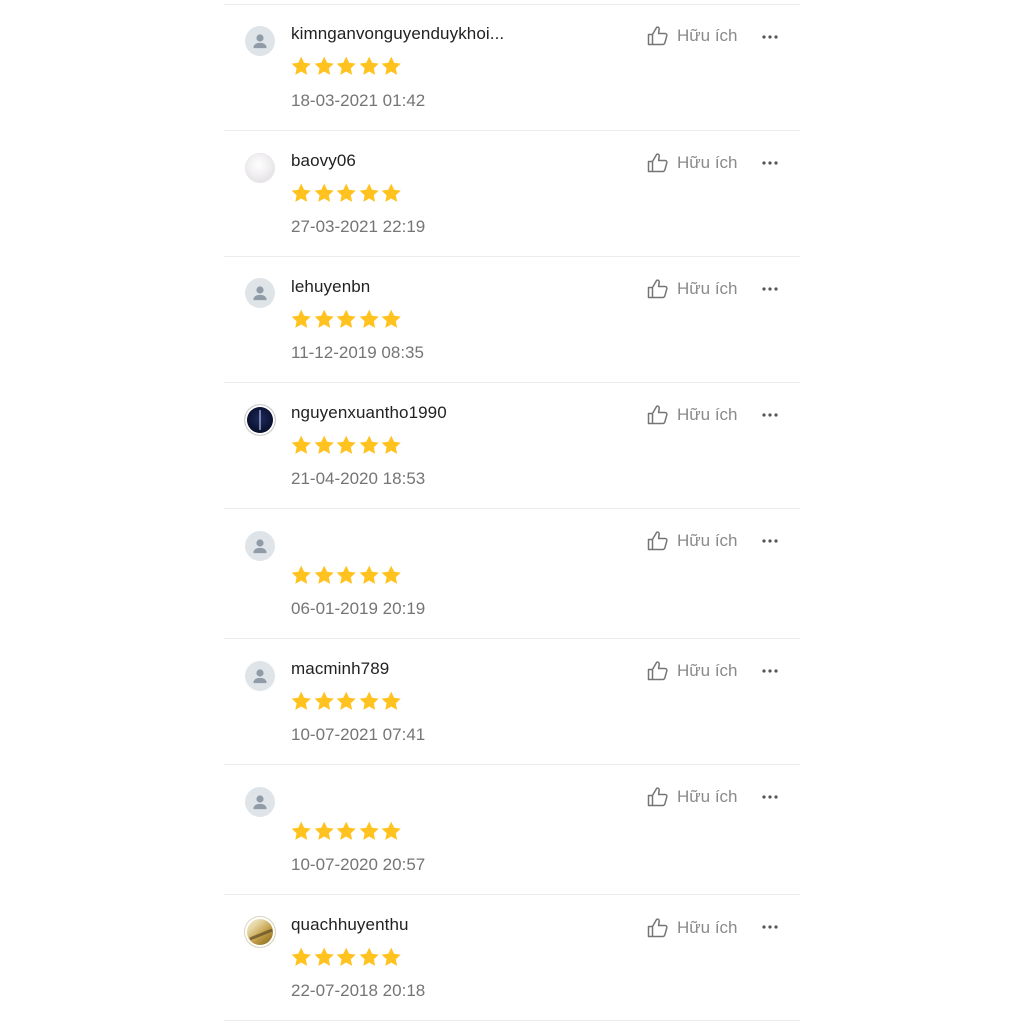 This screenshot has height=1024, width=1024. Describe the element at coordinates (340, 669) in the screenshot. I see `review-username: macminh789` at that location.